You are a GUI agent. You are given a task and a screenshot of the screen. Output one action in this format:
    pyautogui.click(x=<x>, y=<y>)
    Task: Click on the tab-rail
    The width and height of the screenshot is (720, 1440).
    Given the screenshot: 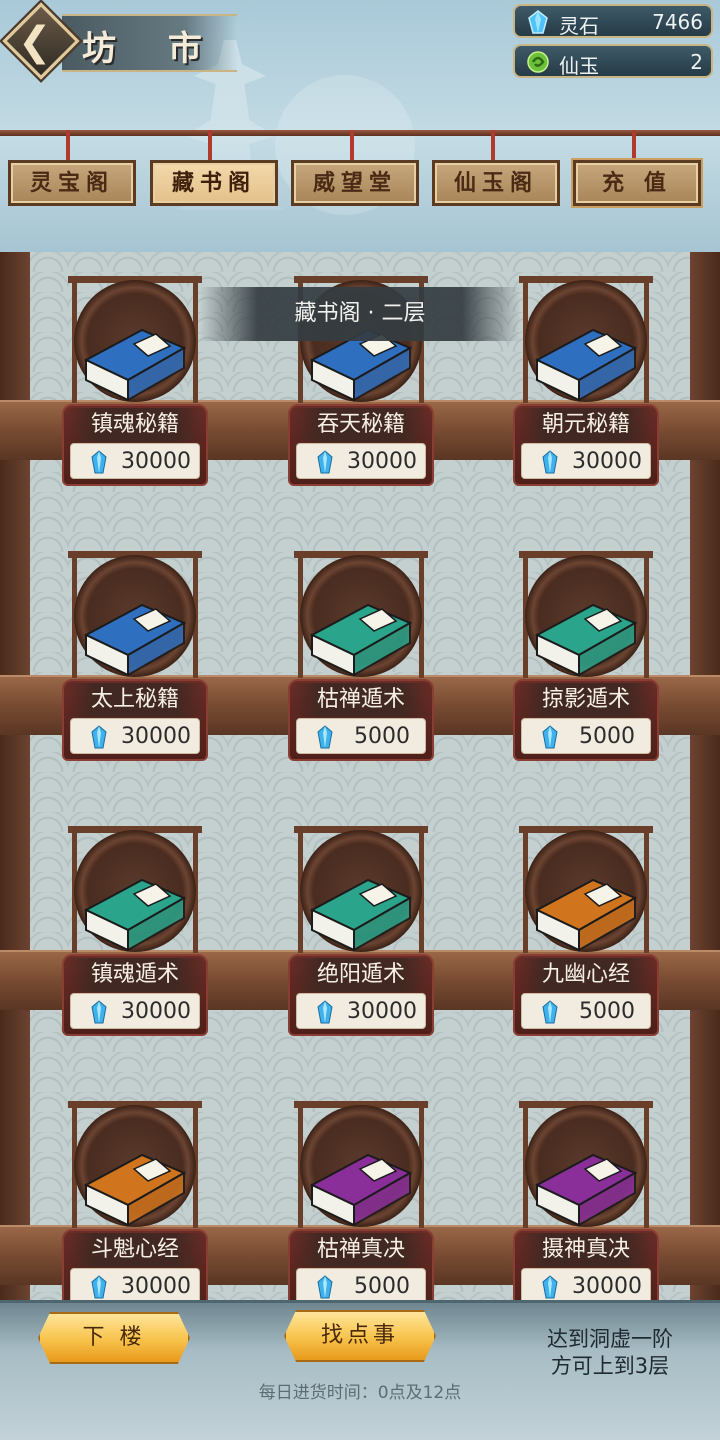 What is the action you would take?
    pyautogui.click(x=360, y=133)
    